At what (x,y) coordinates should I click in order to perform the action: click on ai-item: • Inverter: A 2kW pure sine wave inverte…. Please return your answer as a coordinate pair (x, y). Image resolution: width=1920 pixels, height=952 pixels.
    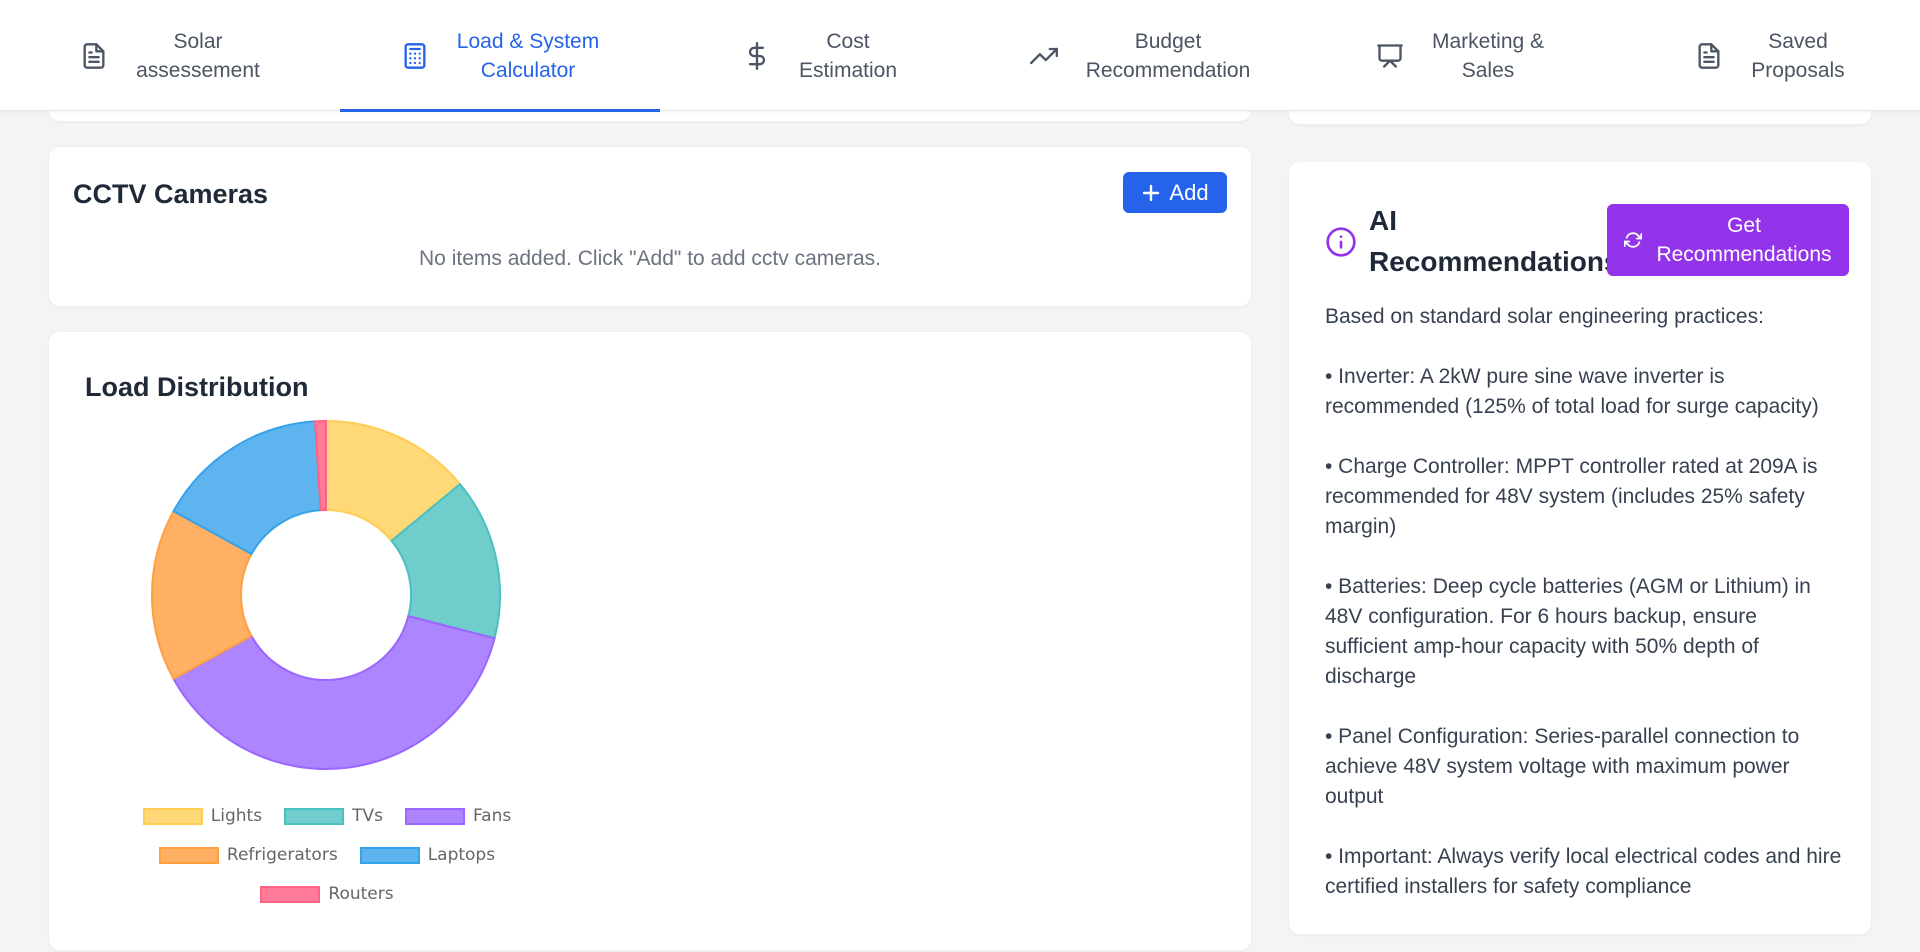
    Looking at the image, I should click on (1572, 391).